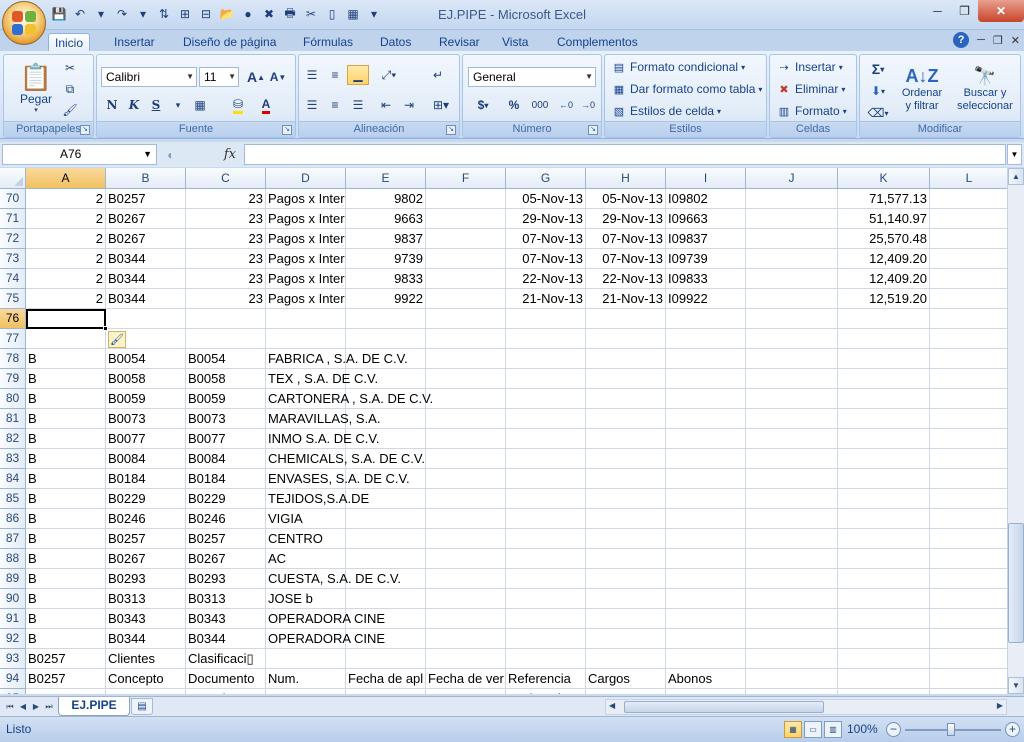 The width and height of the screenshot is (1024, 742). I want to click on cell-a79: B, so click(66, 379).